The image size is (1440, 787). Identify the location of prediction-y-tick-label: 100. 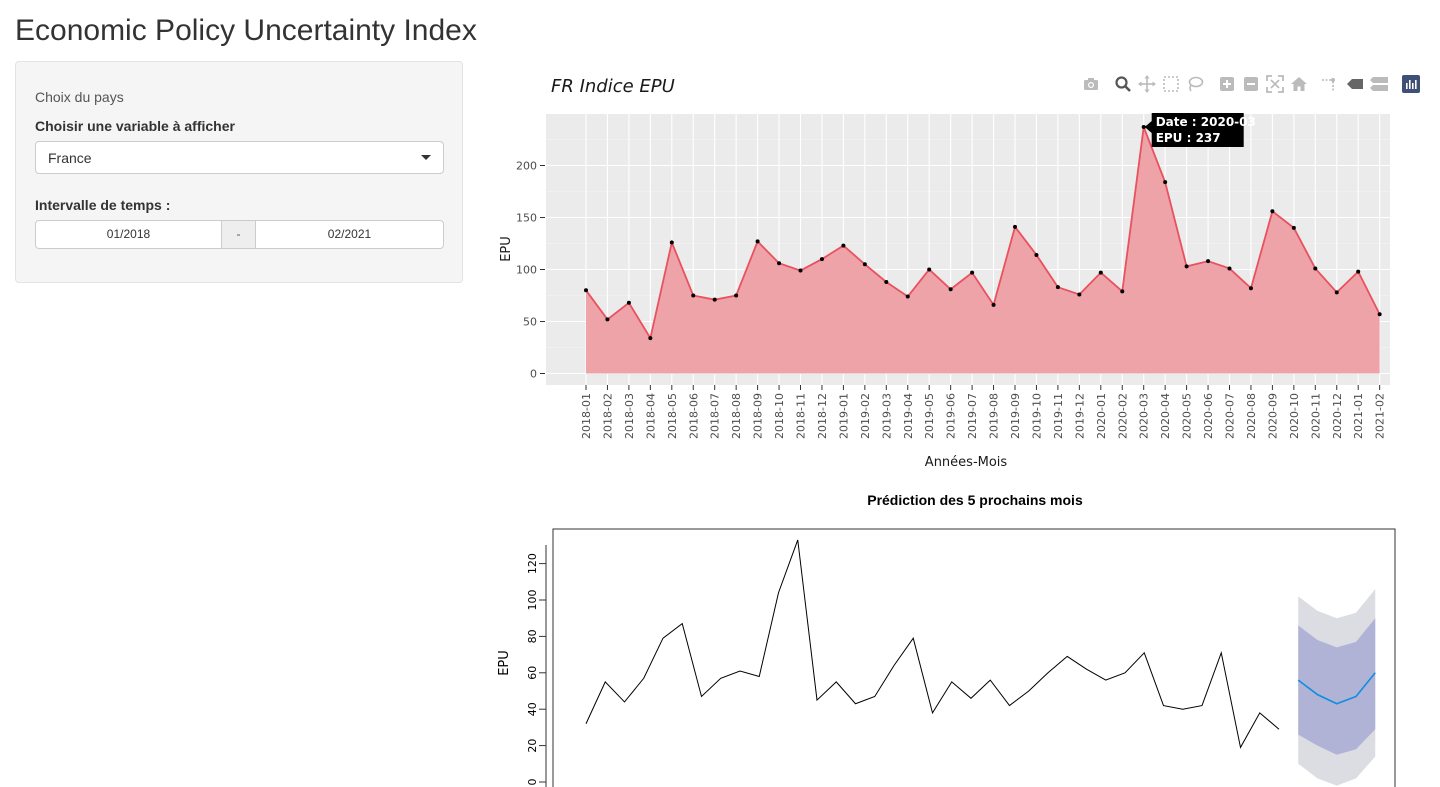
(532, 600).